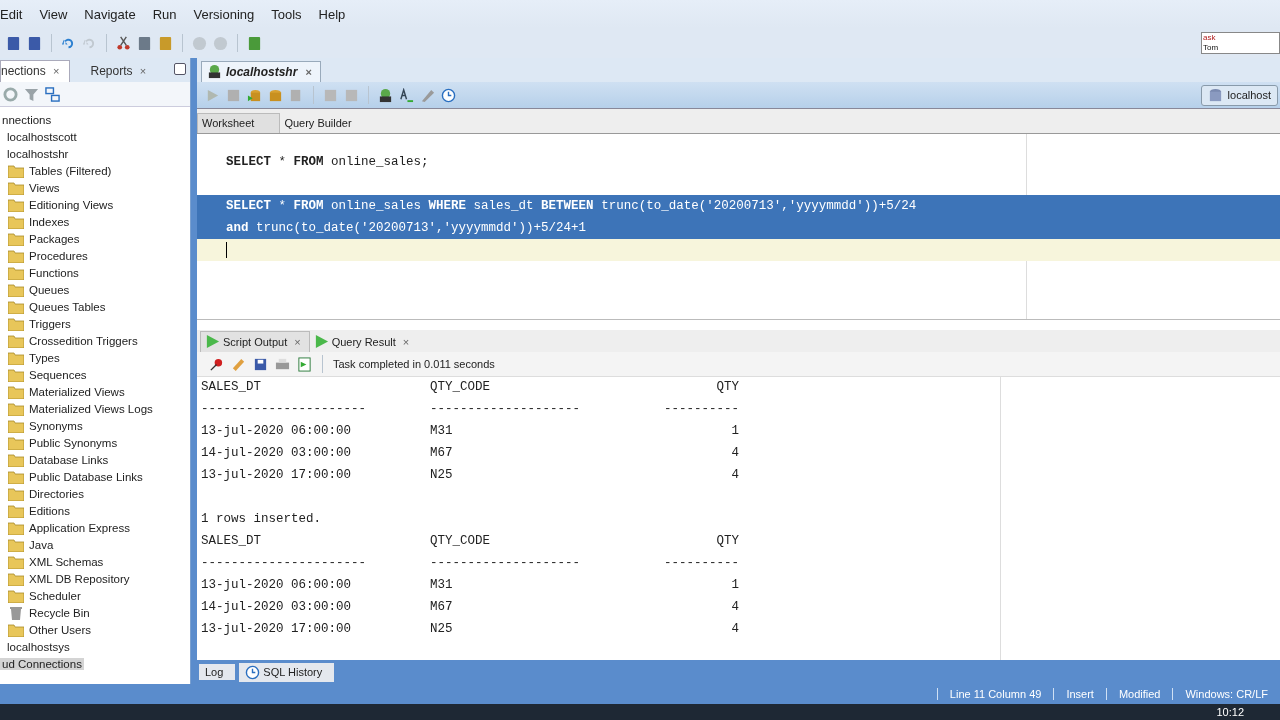  I want to click on menu-item: Tools, so click(291, 14).